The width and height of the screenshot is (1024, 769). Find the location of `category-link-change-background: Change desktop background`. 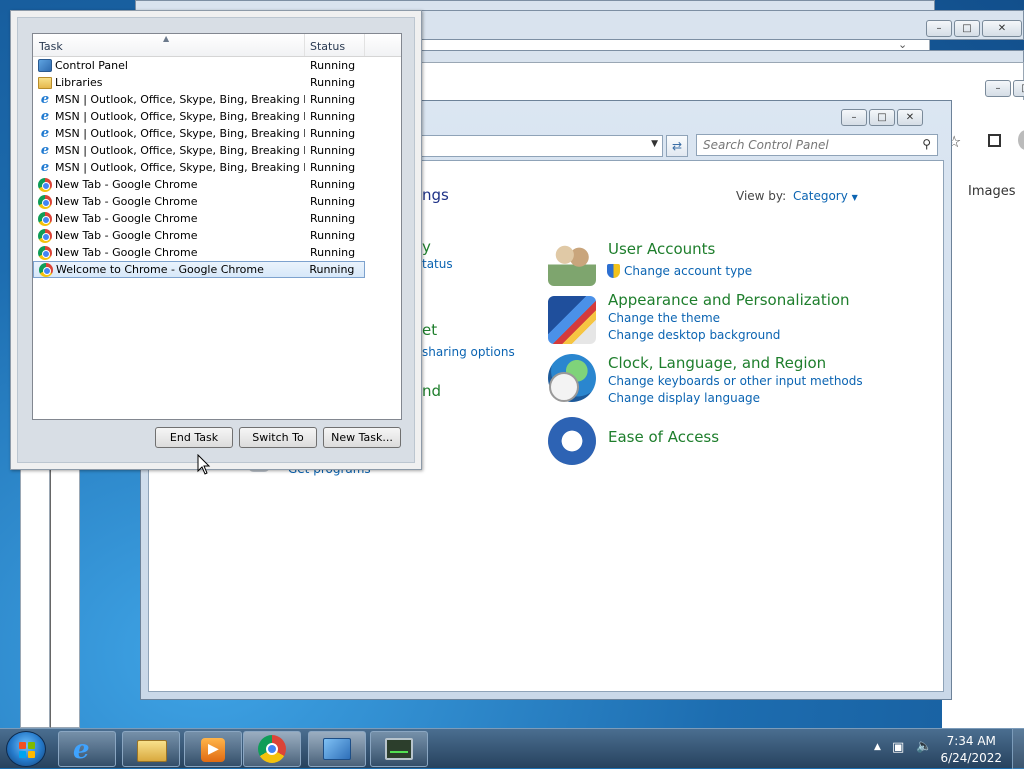

category-link-change-background: Change desktop background is located at coordinates (694, 335).